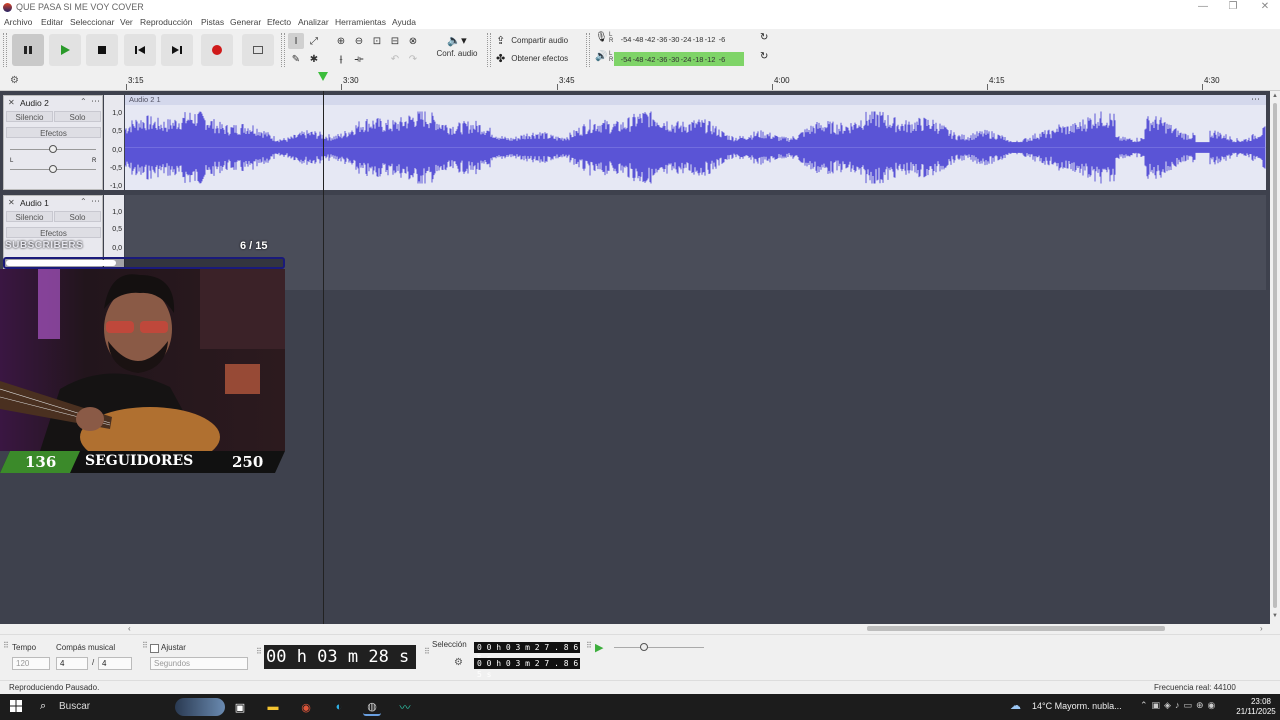 The width and height of the screenshot is (1280, 720). Describe the element at coordinates (599, 647) in the screenshot. I see `play-at-speed-icon: ▶` at that location.